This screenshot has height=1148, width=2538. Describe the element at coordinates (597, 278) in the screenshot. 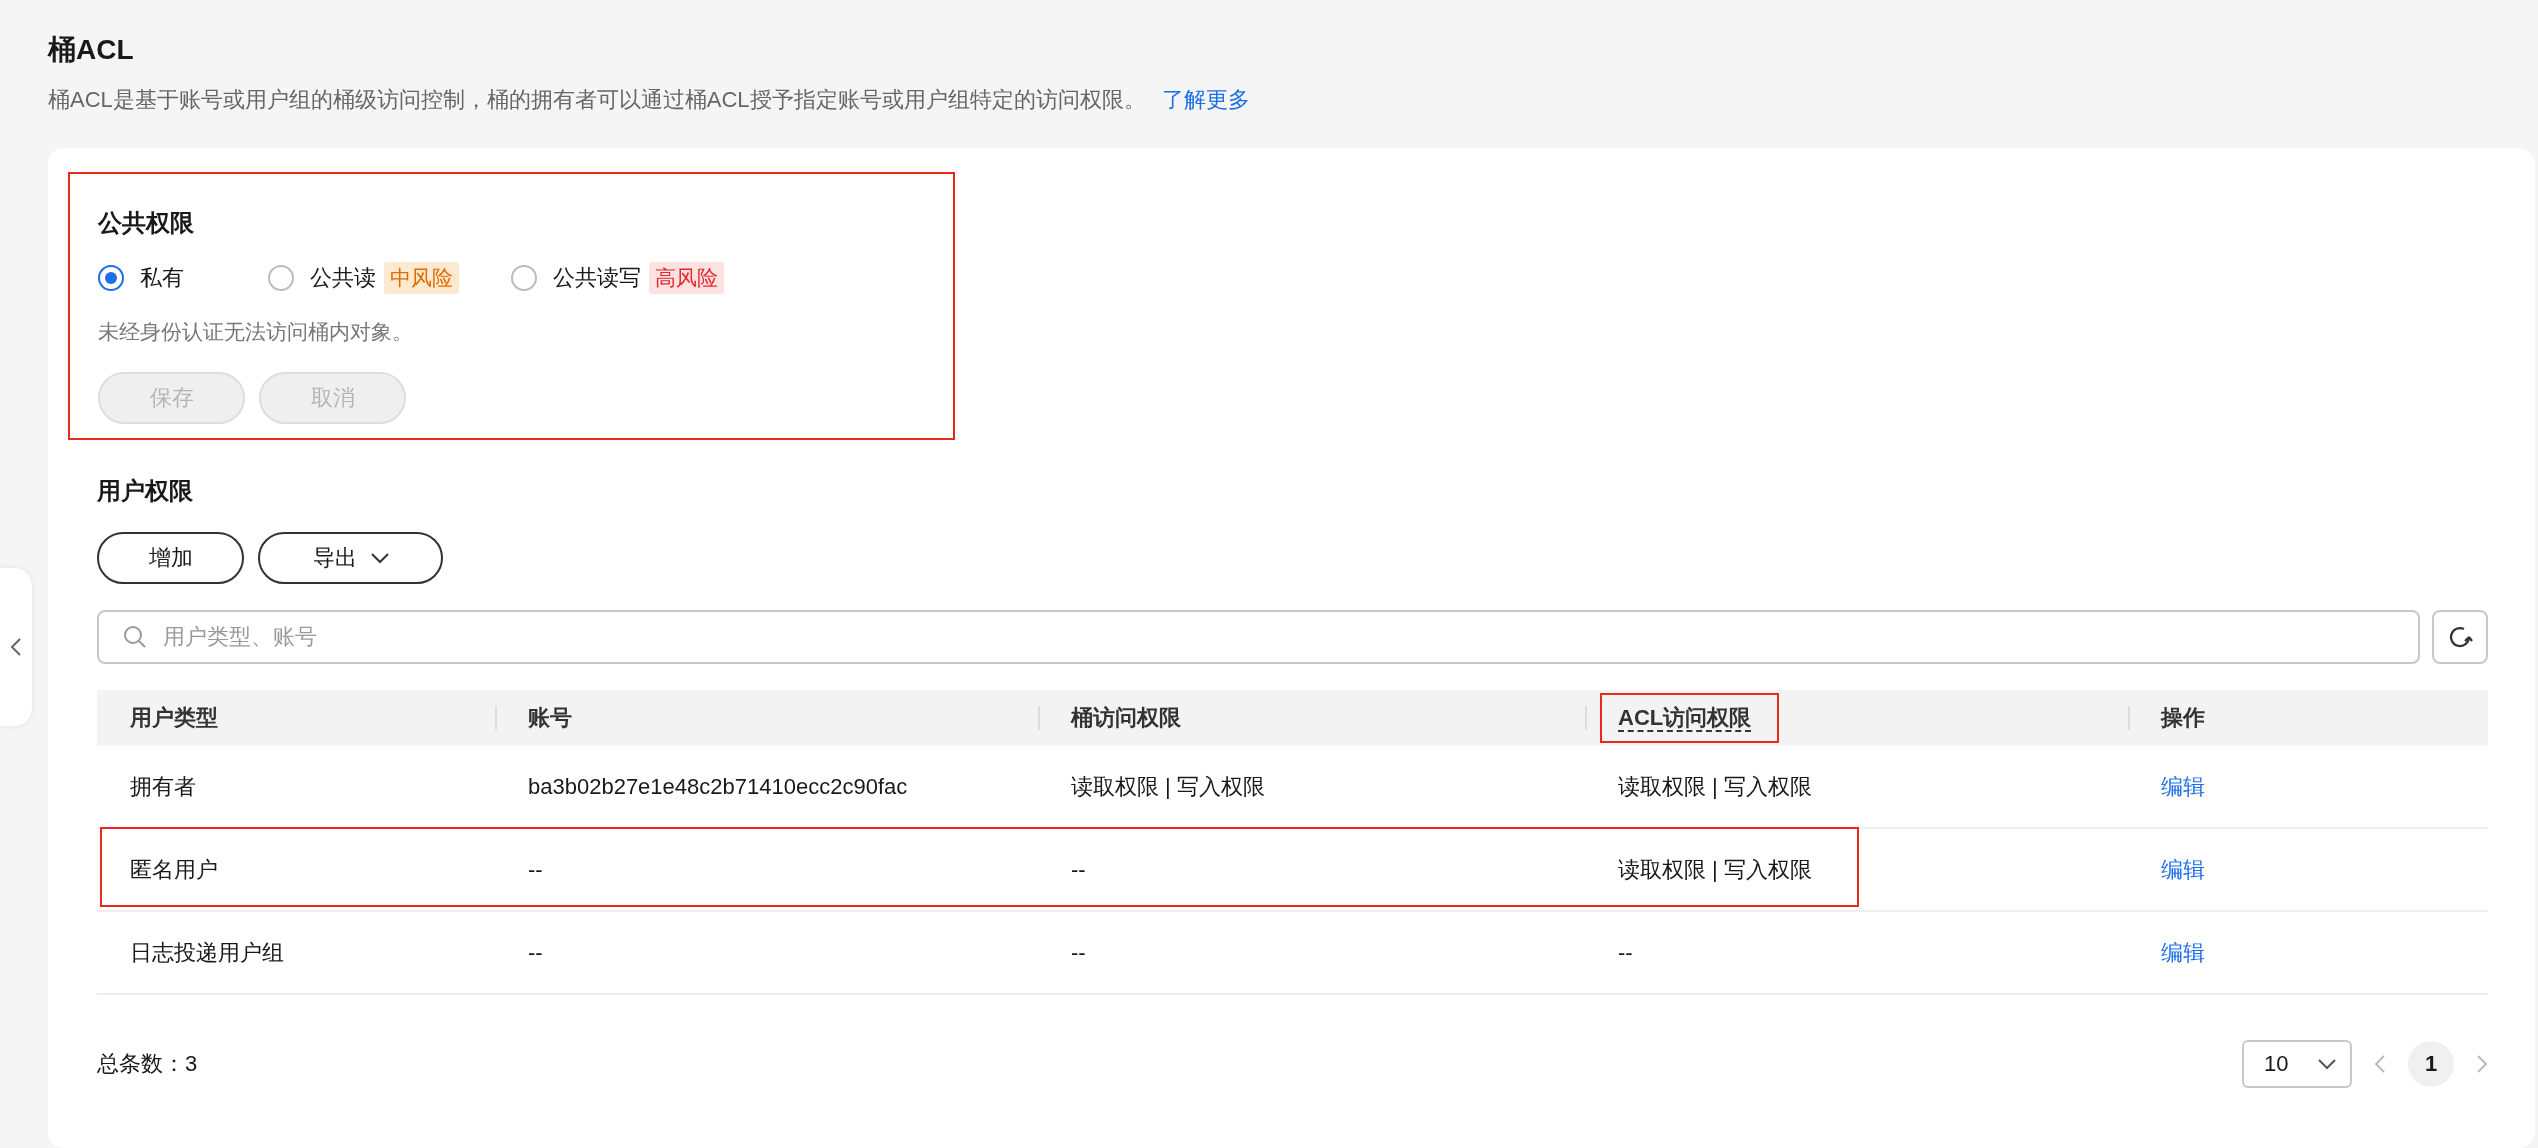

I see `radio-label: 公共读写` at that location.